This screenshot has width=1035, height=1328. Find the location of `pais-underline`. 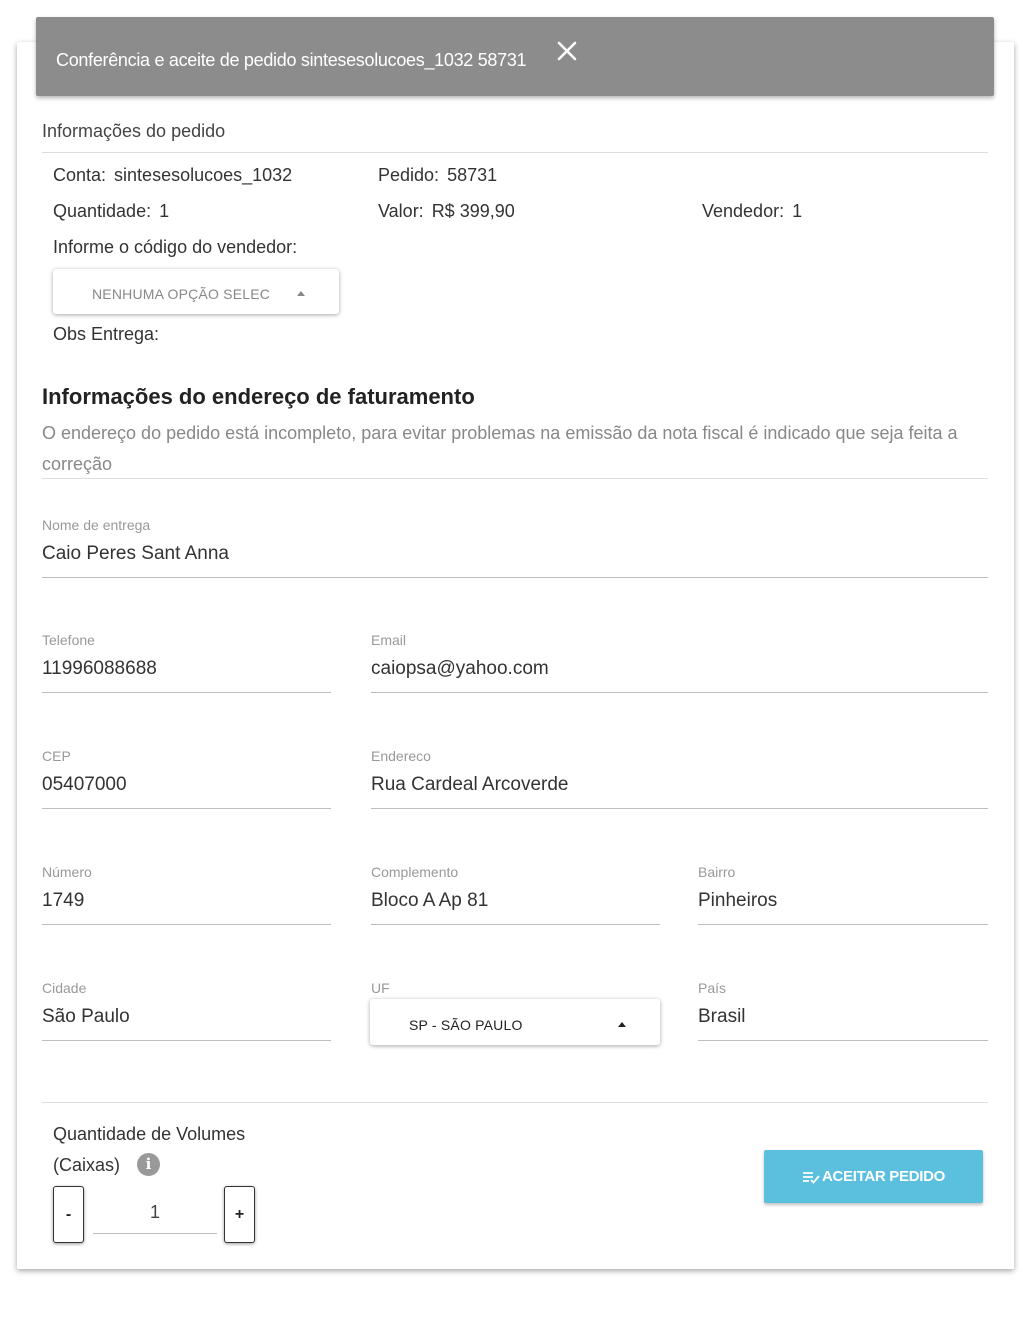

pais-underline is located at coordinates (843, 1040).